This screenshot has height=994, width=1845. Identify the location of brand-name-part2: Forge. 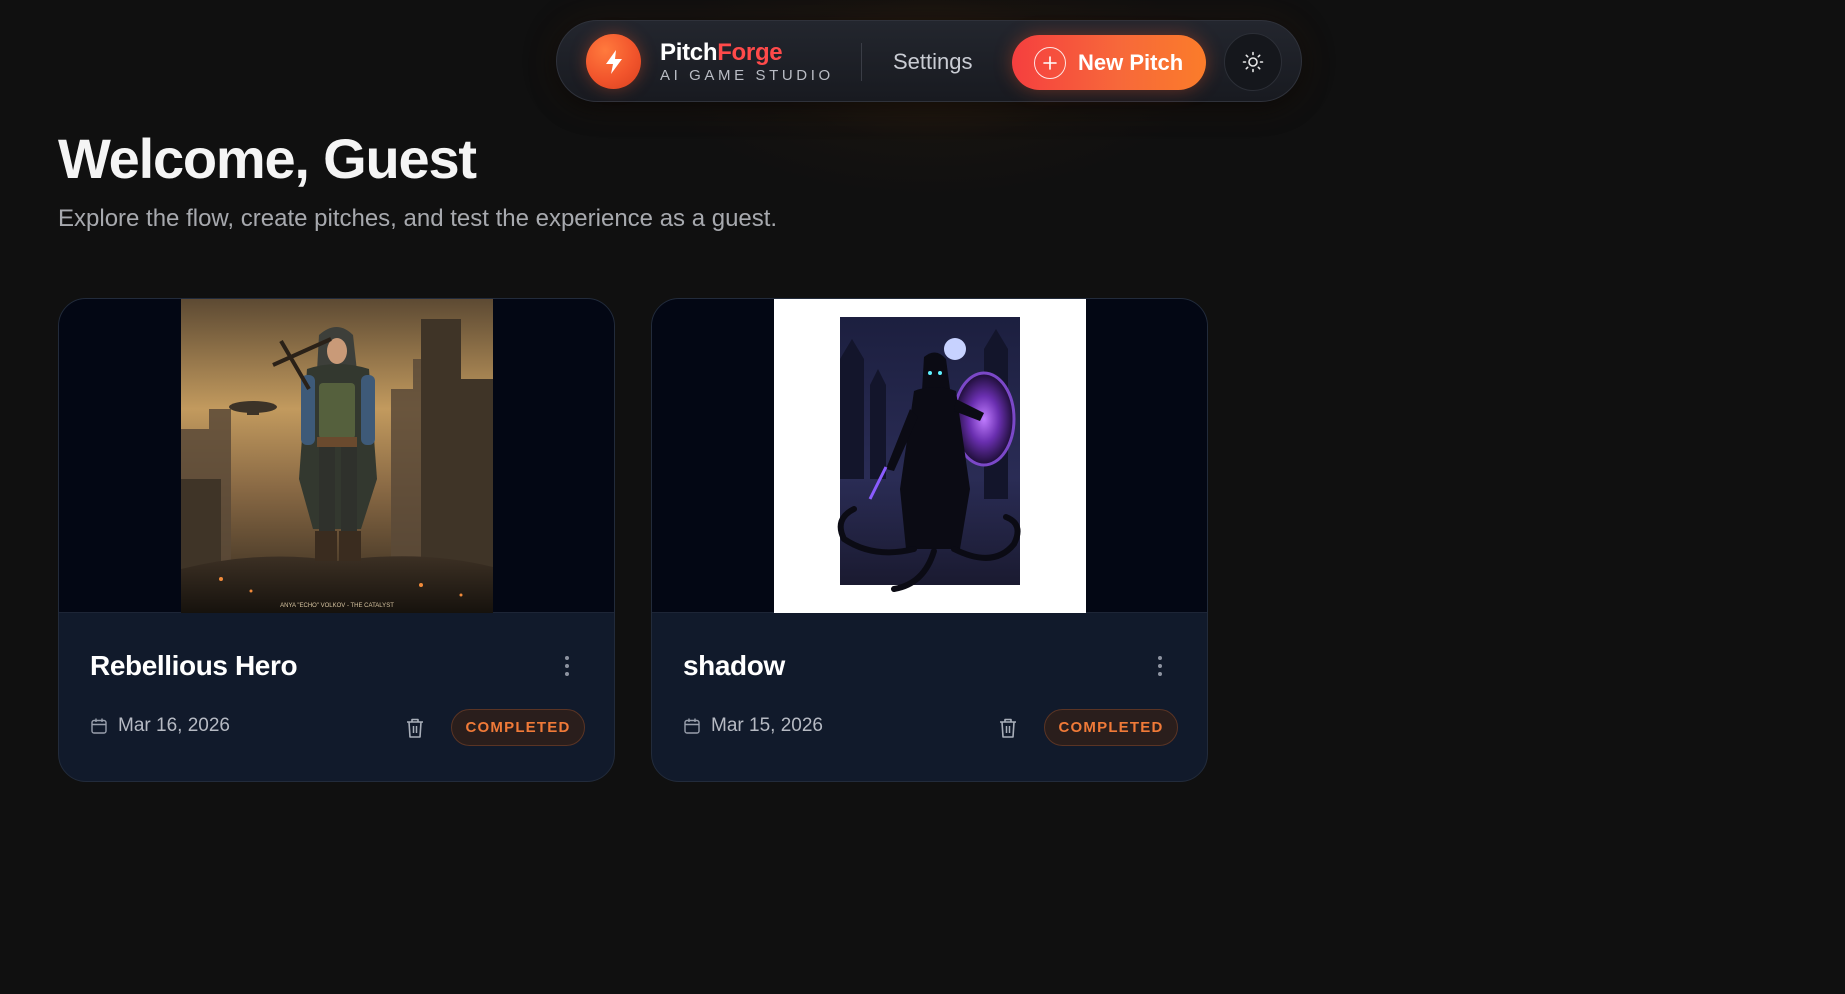
(750, 52).